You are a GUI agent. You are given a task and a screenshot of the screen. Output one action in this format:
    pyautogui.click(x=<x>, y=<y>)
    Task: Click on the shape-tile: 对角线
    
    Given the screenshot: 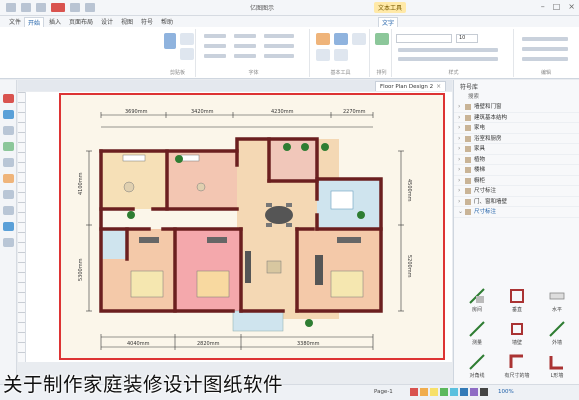 What is the action you would take?
    pyautogui.click(x=477, y=368)
    